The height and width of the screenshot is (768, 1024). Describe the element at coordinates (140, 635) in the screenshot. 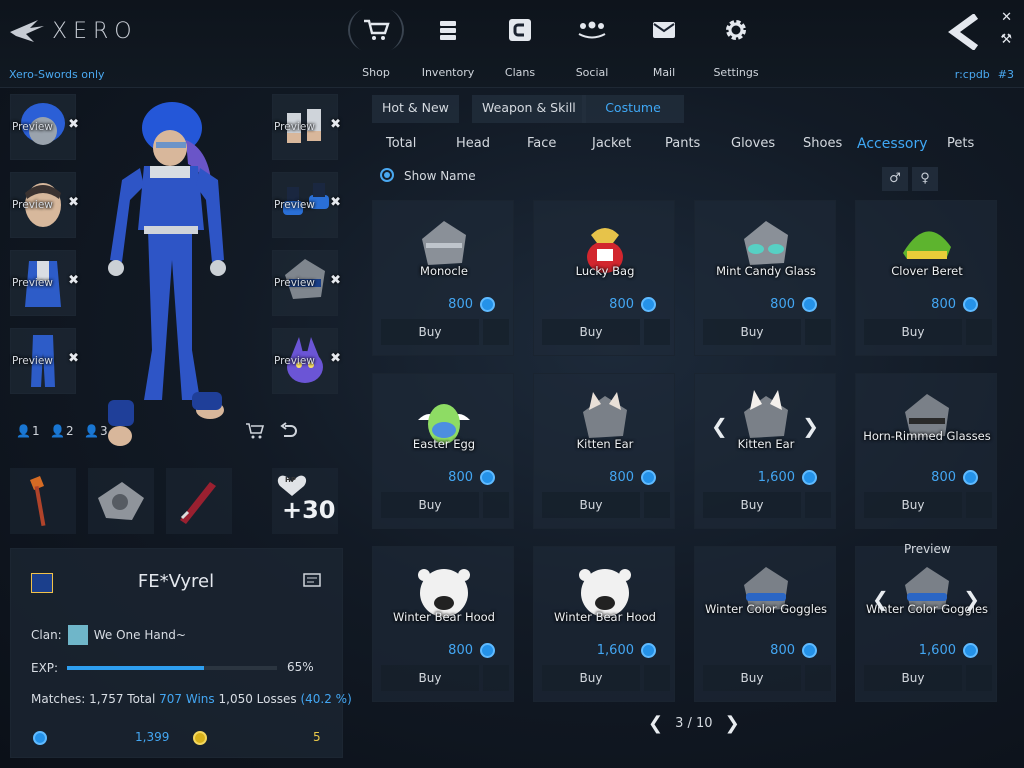

I see `clan-name: We One Hand~` at that location.